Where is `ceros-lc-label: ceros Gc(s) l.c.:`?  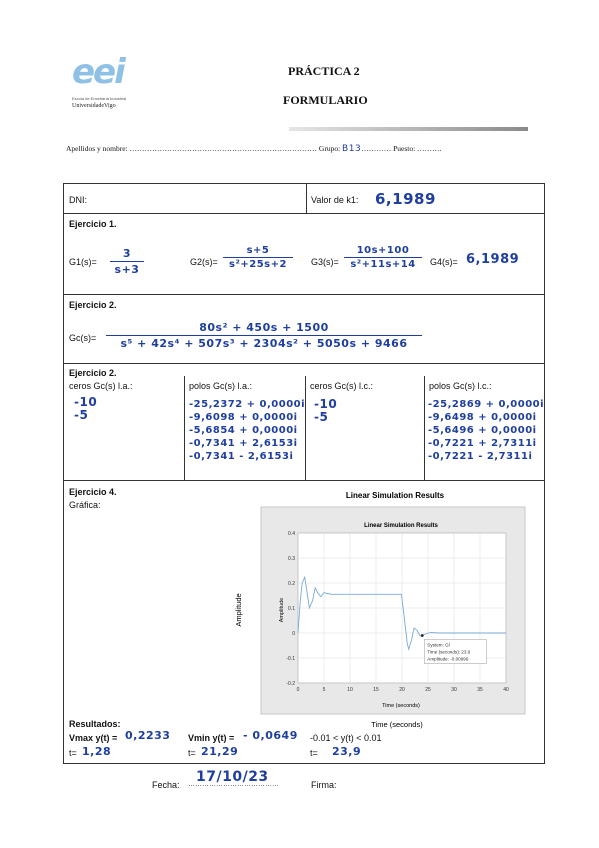
ceros-lc-label: ceros Gc(s) l.c.: is located at coordinates (342, 386).